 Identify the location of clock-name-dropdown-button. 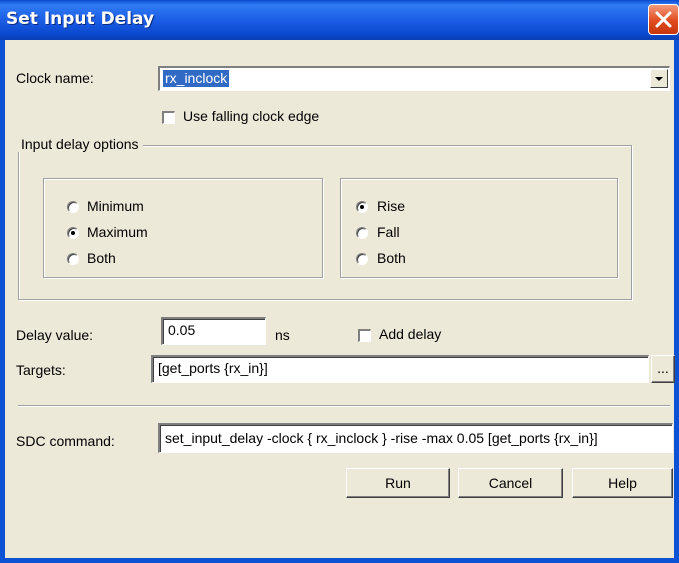
(659, 78).